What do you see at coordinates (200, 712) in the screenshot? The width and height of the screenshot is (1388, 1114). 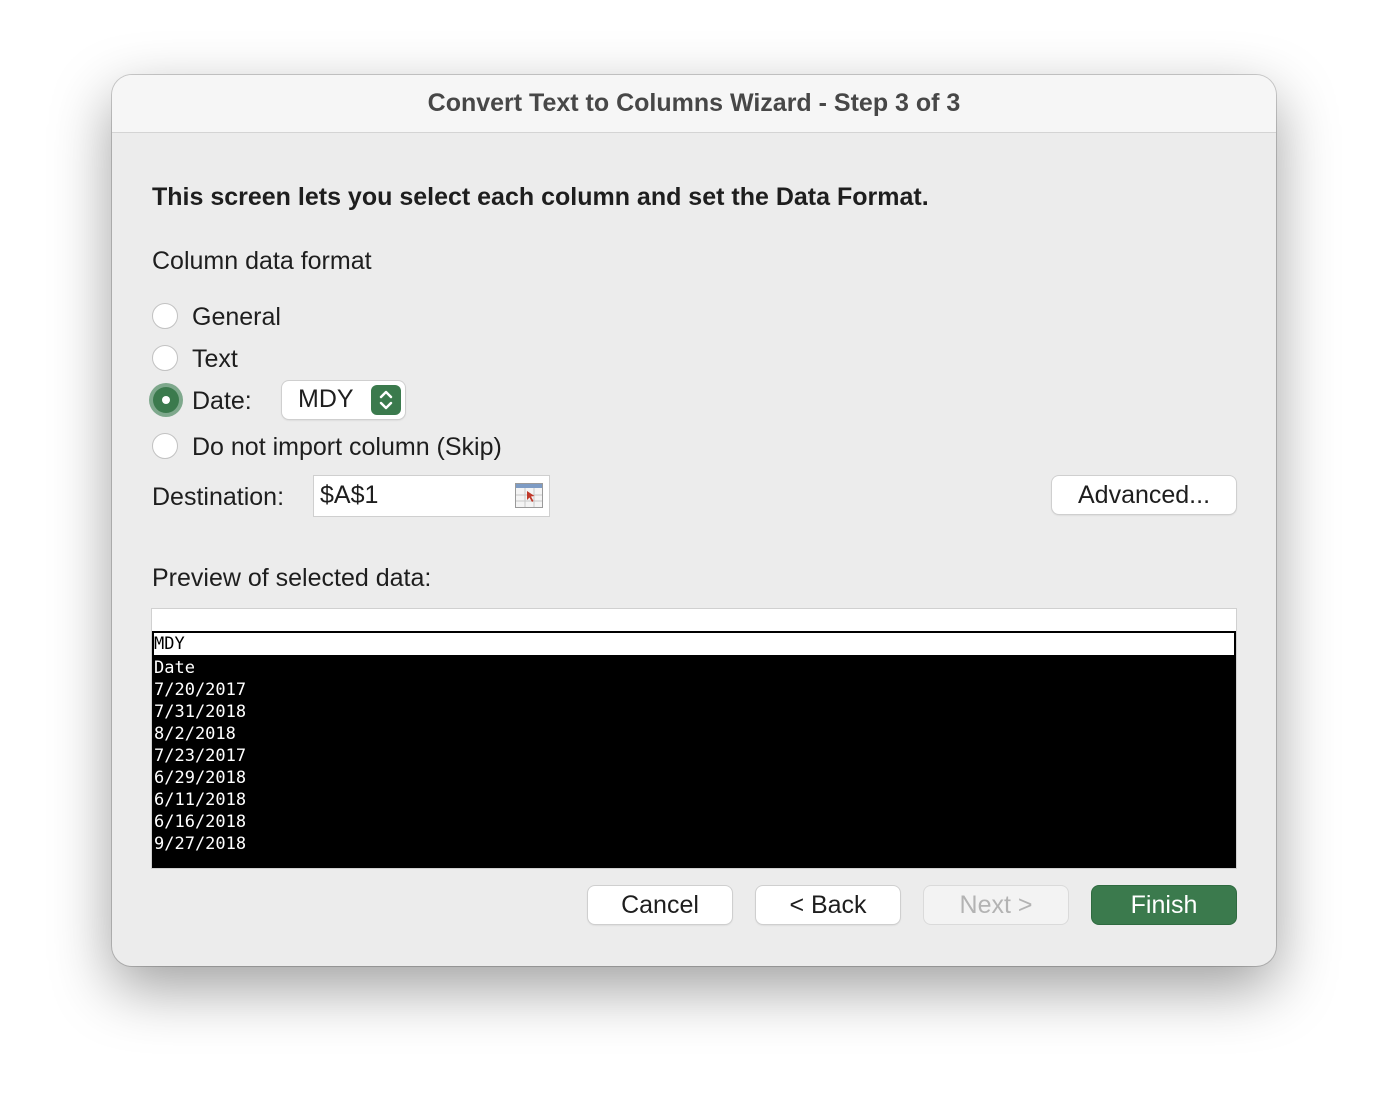 I see `preview-row: 7/31/2018` at bounding box center [200, 712].